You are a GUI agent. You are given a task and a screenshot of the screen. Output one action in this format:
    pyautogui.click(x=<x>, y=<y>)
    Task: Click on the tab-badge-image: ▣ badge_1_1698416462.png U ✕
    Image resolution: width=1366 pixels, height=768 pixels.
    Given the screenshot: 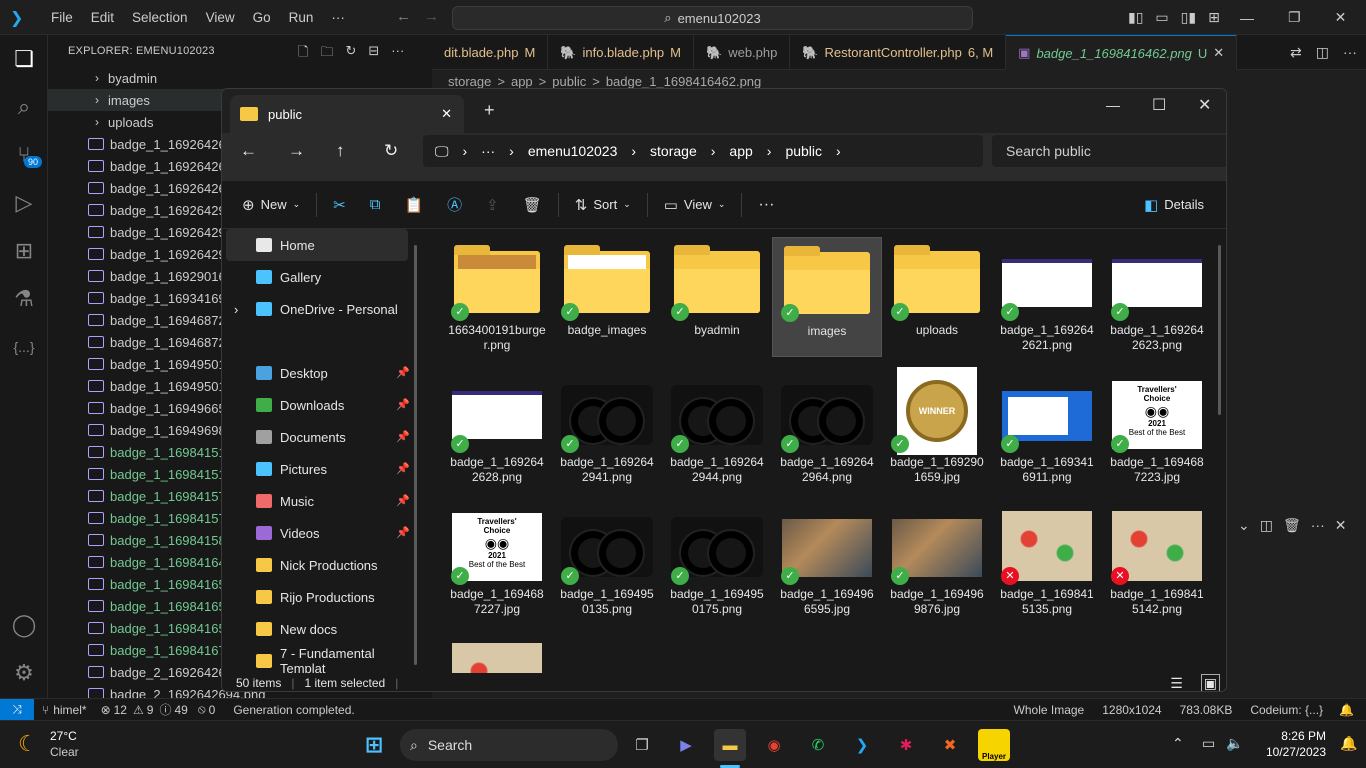 What is the action you would take?
    pyautogui.click(x=1122, y=52)
    